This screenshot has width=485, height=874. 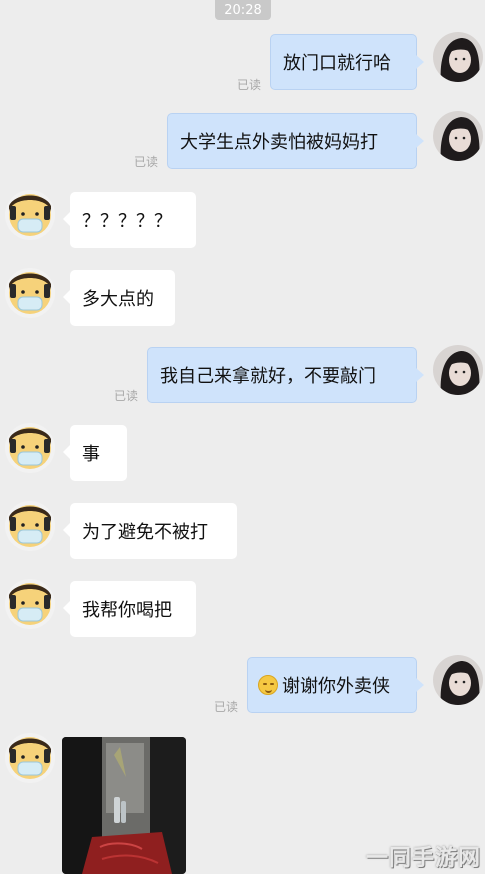 I want to click on message-bubble-received: 为了避免不被打, so click(x=150, y=531).